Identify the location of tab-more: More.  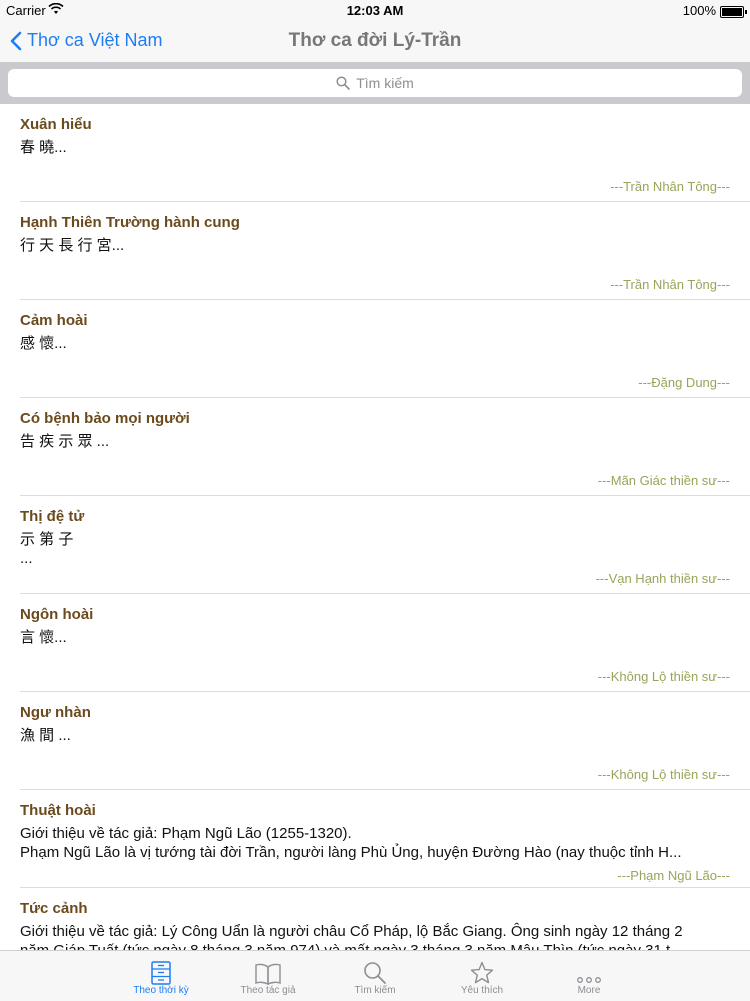
(589, 976).